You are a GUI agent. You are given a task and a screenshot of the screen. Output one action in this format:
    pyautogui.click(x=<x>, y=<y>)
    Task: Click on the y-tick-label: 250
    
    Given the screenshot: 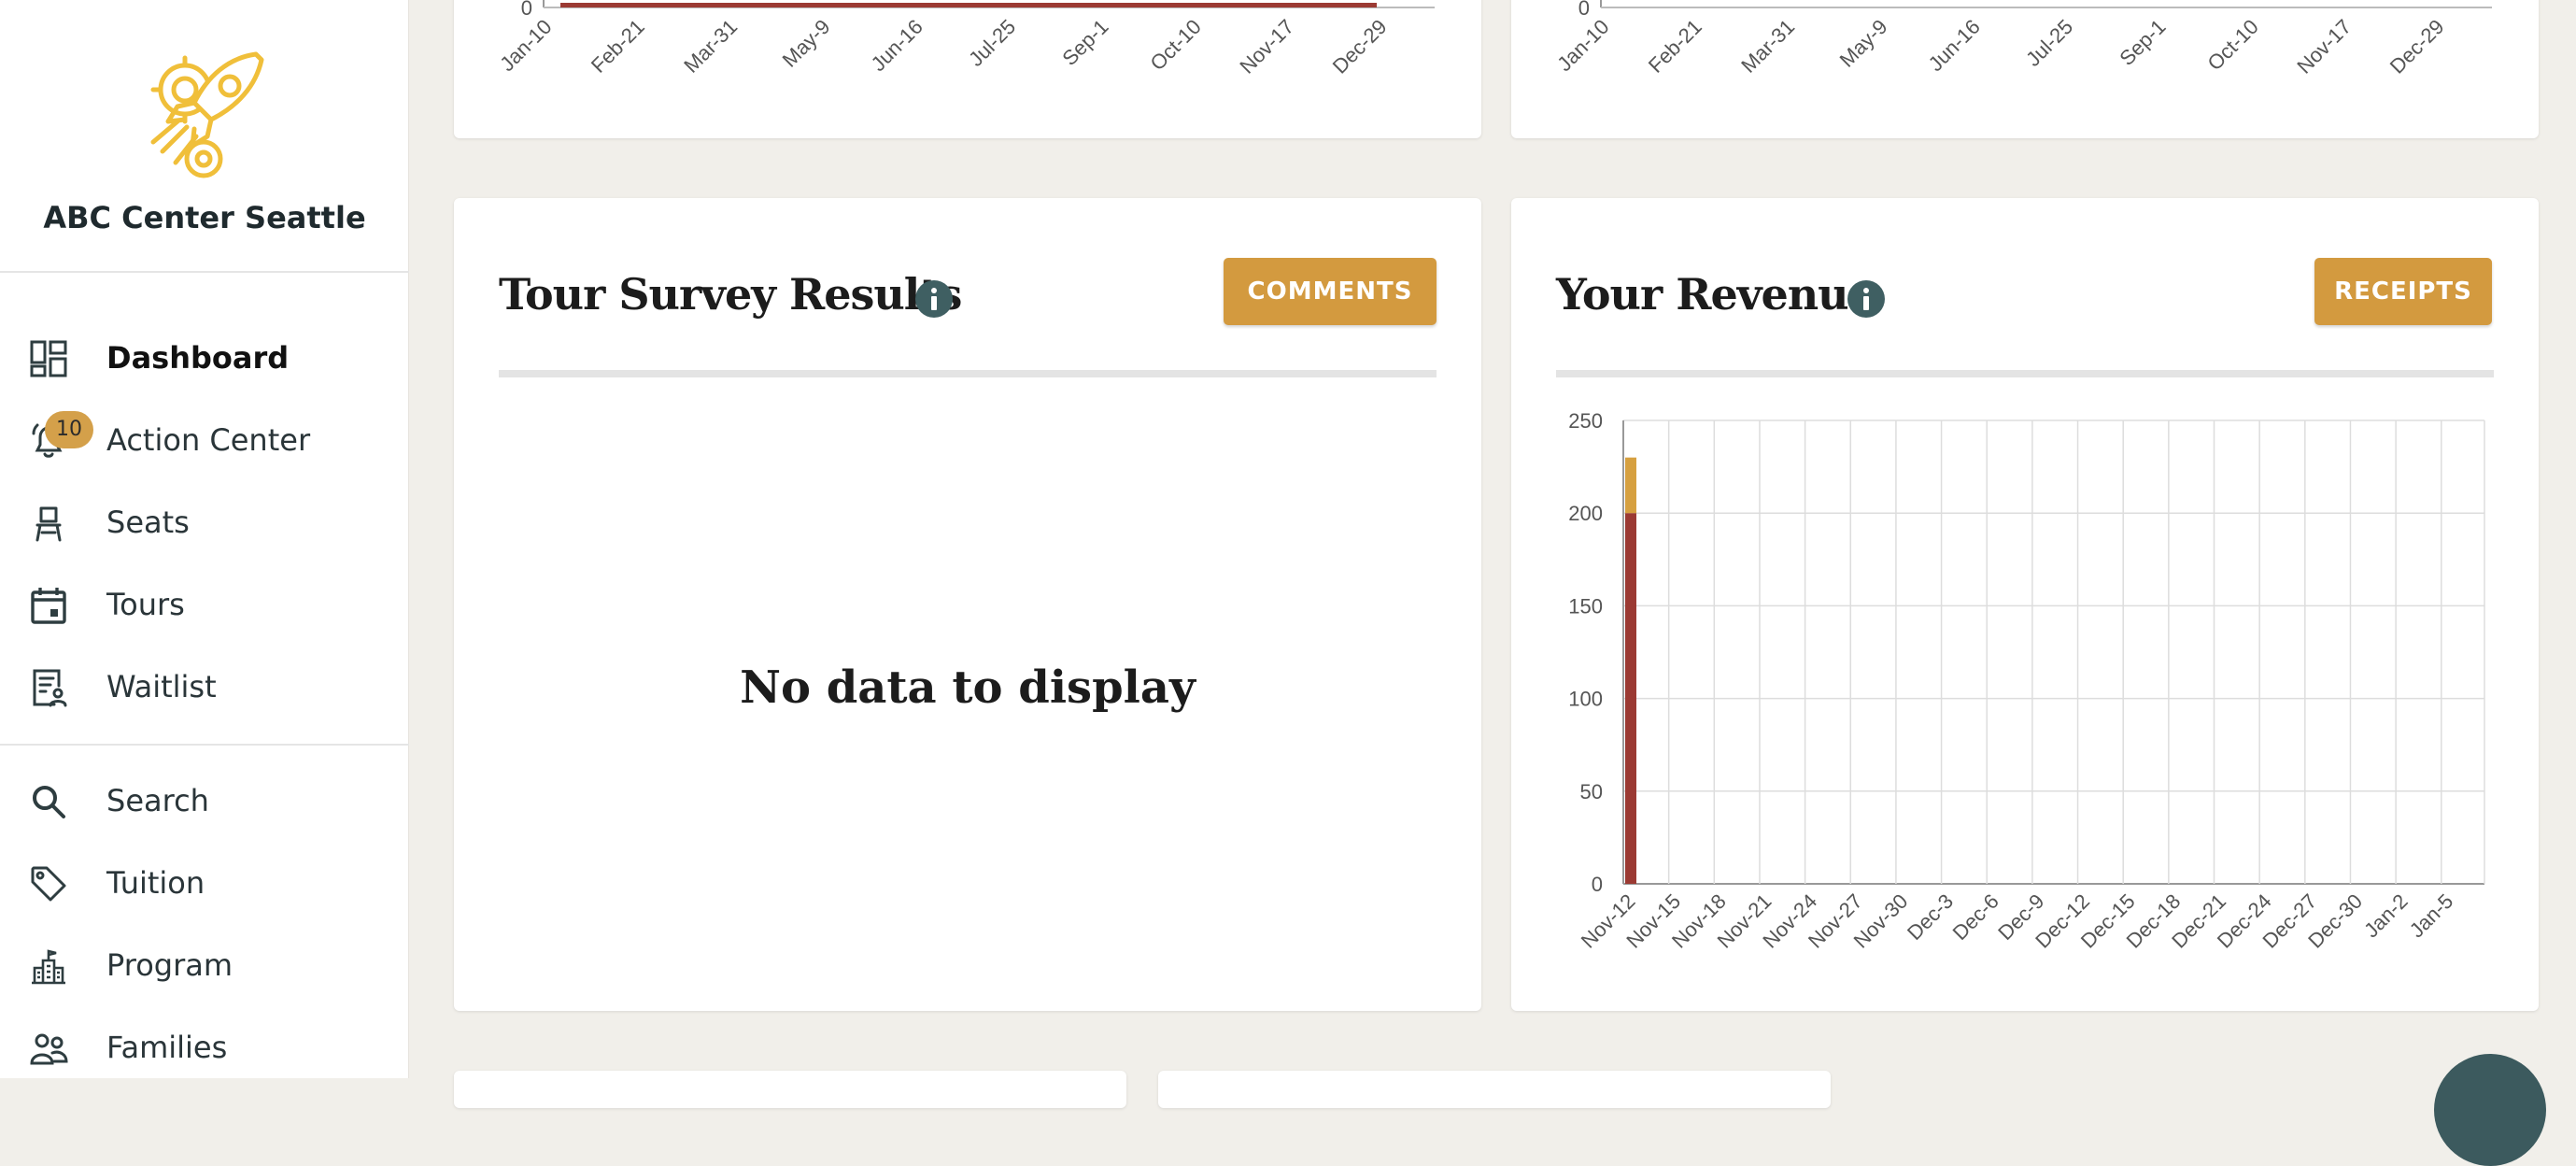 What is the action you would take?
    pyautogui.click(x=1585, y=421)
    